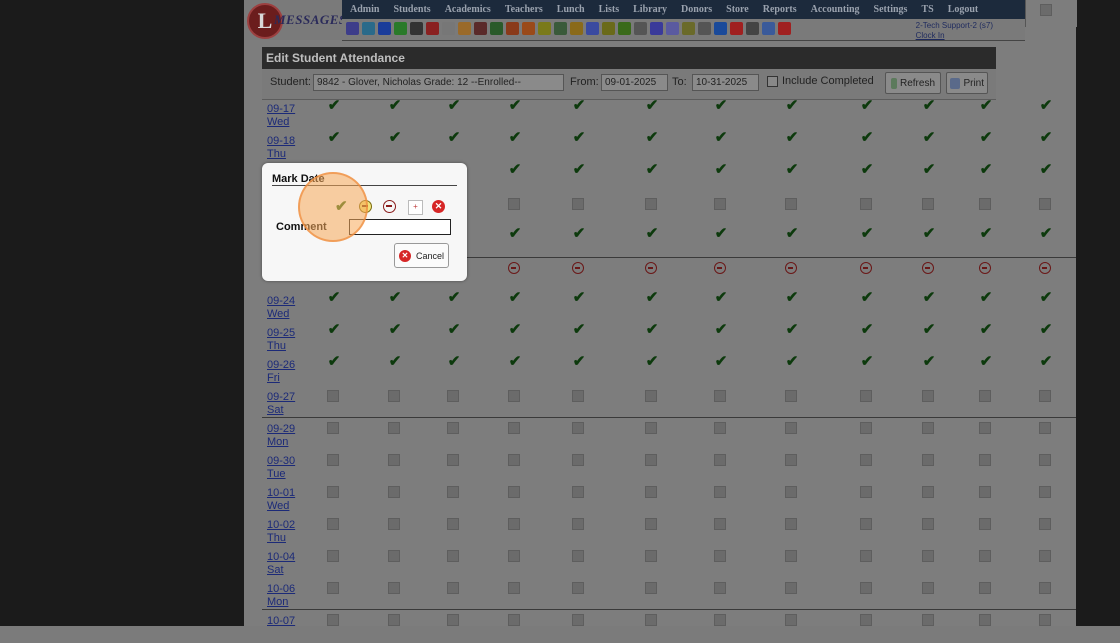  Describe the element at coordinates (281, 148) in the screenshot. I see `date-link: 09-18 Thu` at that location.